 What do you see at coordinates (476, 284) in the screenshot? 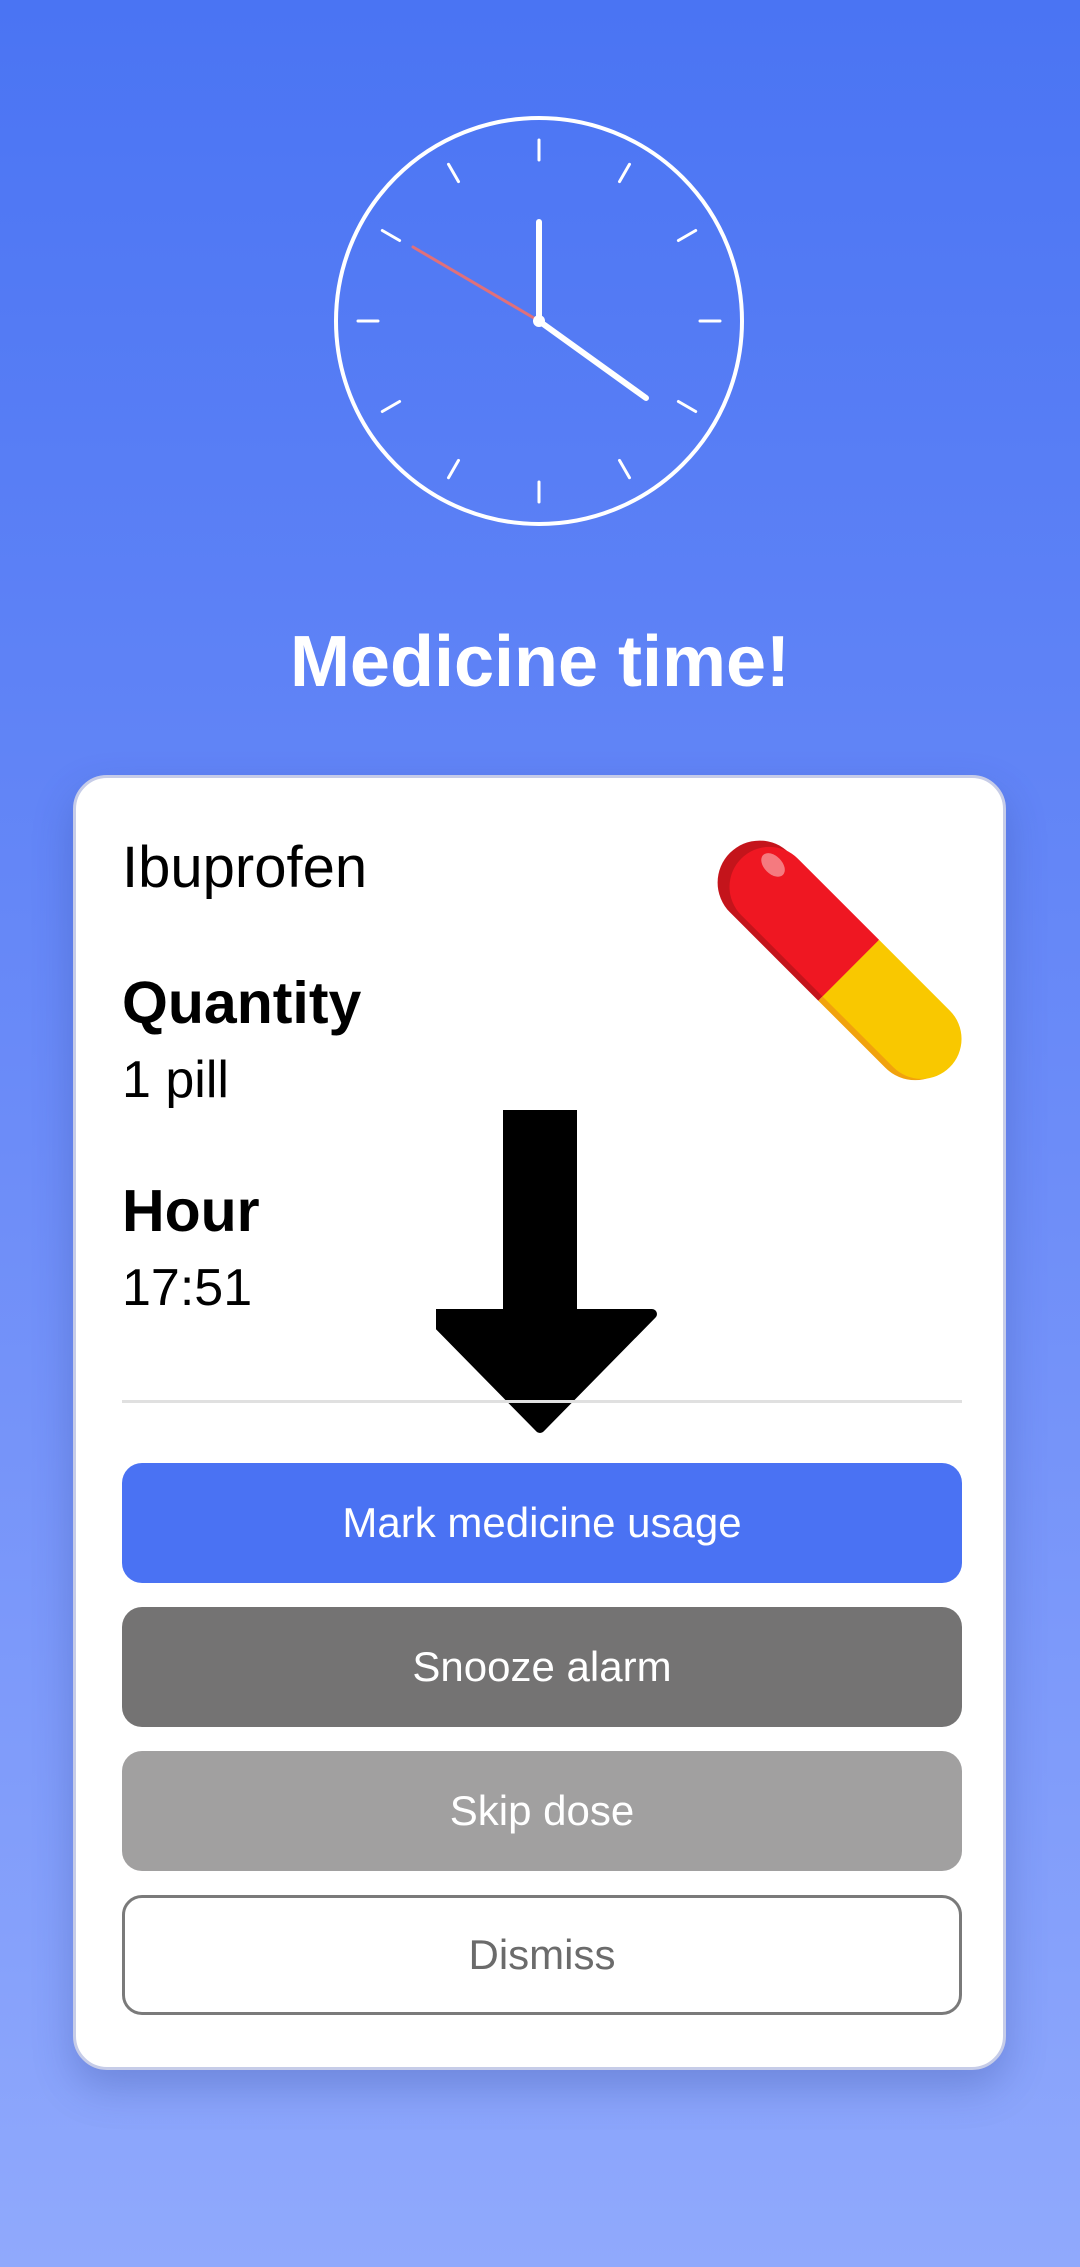
I see `clock-second-hand` at bounding box center [476, 284].